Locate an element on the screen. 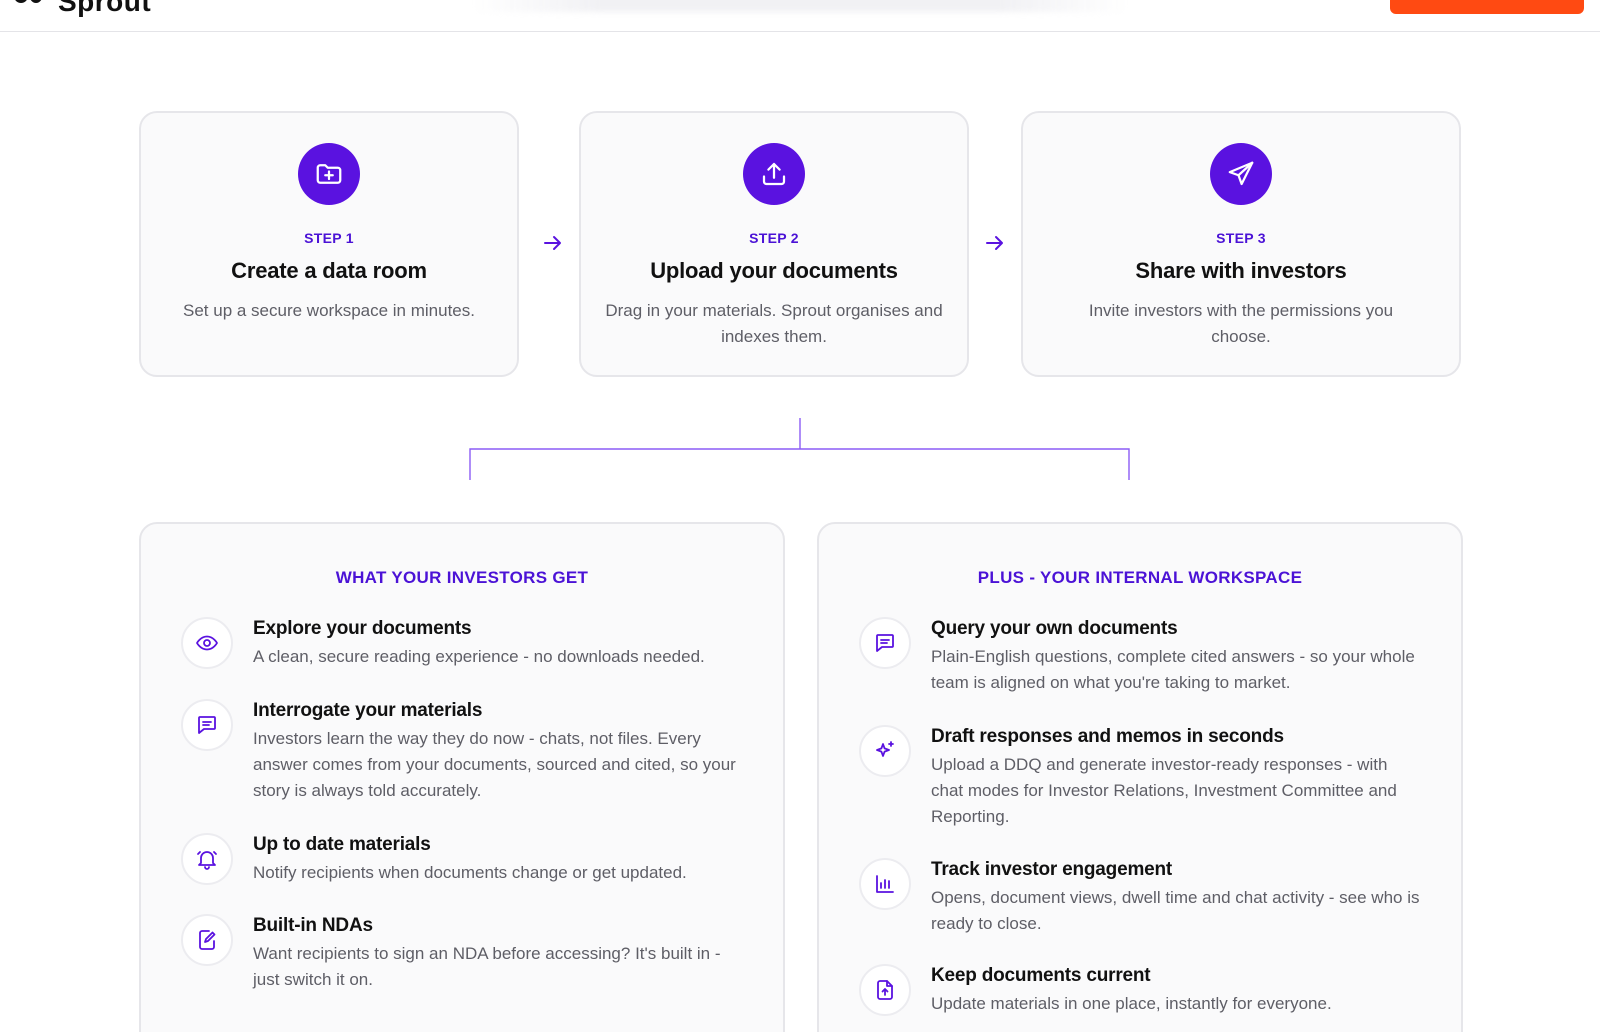  nav-cta-button is located at coordinates (1487, 7).